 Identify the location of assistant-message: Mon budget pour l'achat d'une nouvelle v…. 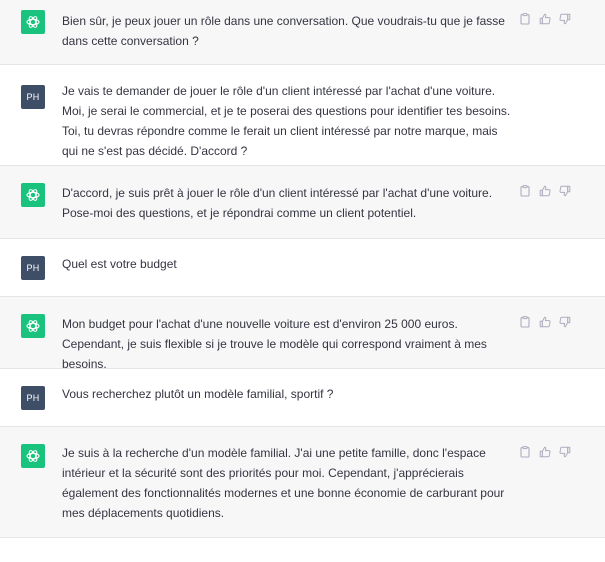
(302, 334).